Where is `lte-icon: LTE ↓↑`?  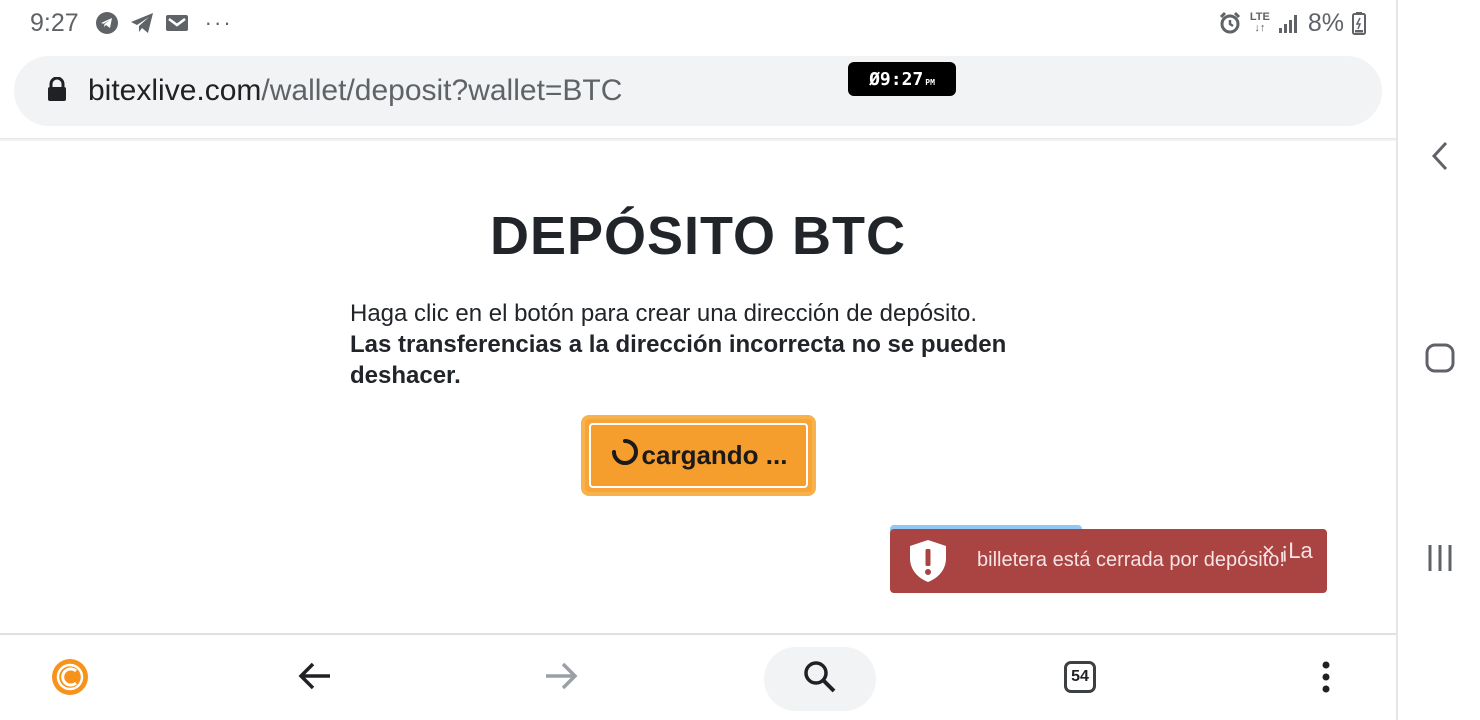
lte-icon: LTE ↓↑ is located at coordinates (1259, 22).